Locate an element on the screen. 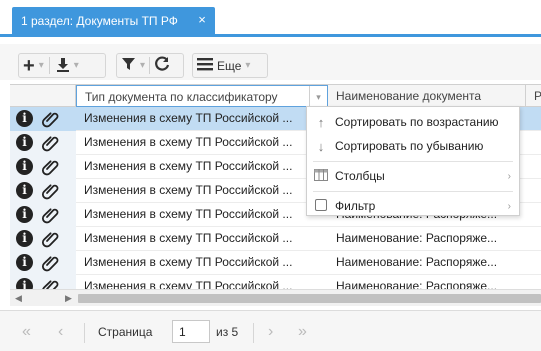 Image resolution: width=541 pixels, height=351 pixels. scroll-left-icon: ◀ is located at coordinates (18, 298).